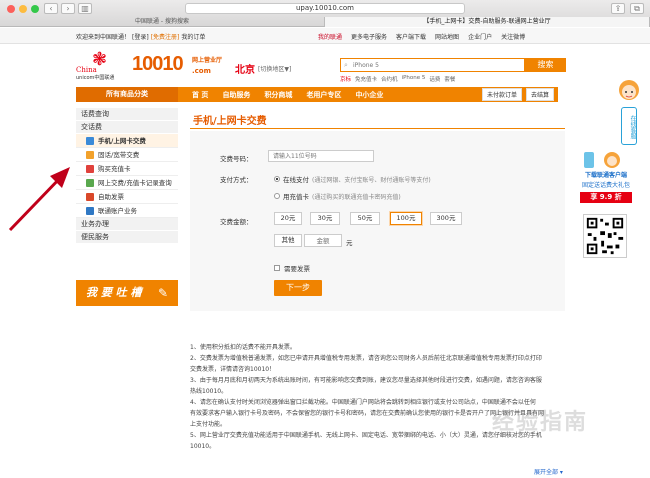  I want to click on browser-nav: ‹ › ▥, so click(68, 8).